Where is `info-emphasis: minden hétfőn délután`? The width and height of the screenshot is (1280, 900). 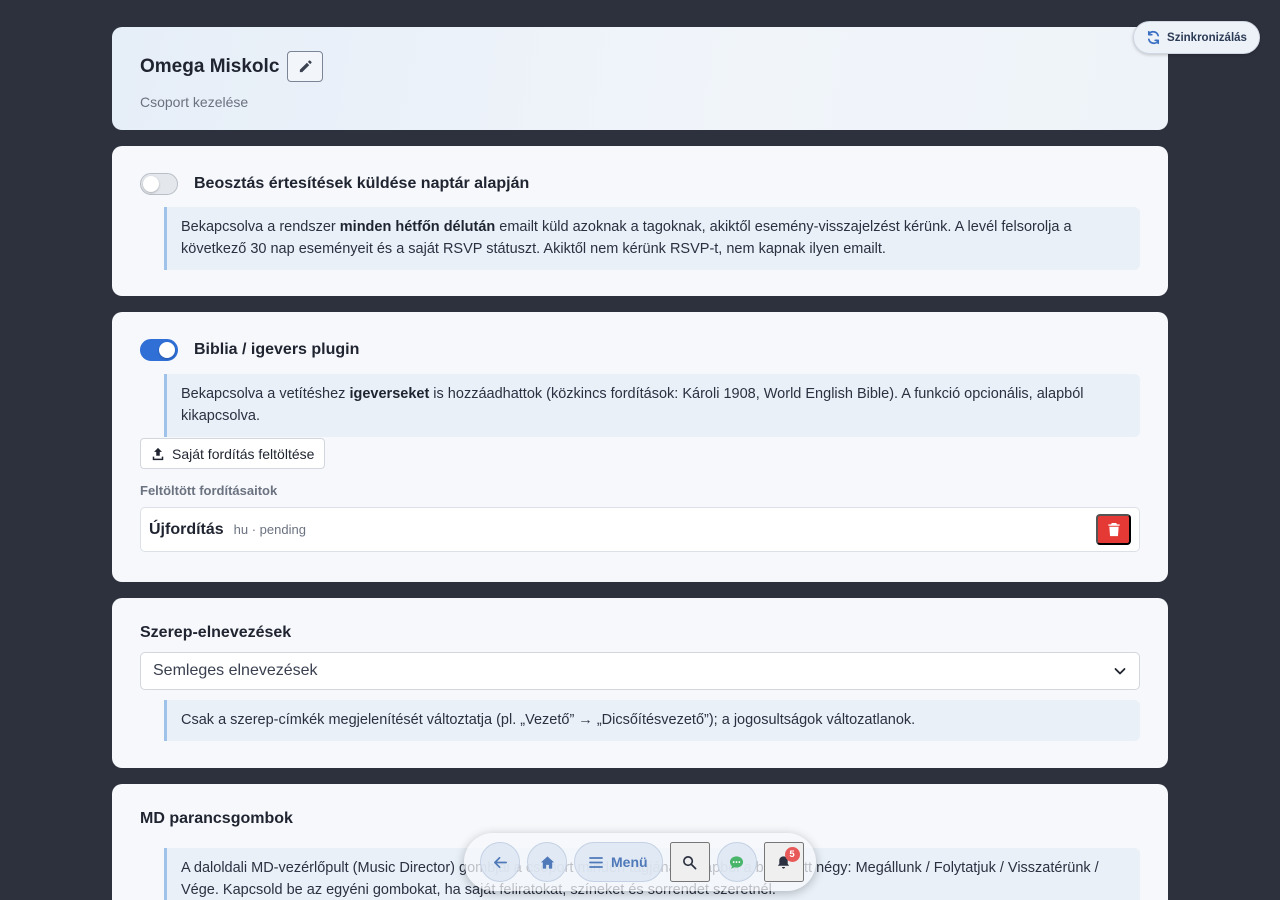 info-emphasis: minden hétfőn délután is located at coordinates (417, 227).